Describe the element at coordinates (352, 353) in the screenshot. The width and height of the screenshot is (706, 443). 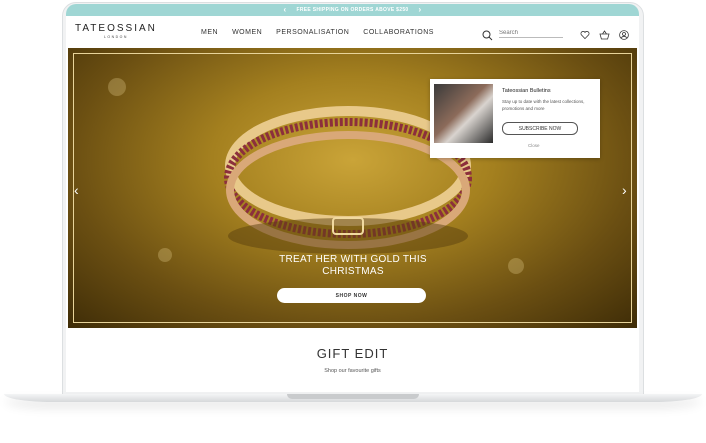
I see `section-title: GIFT EDIT` at that location.